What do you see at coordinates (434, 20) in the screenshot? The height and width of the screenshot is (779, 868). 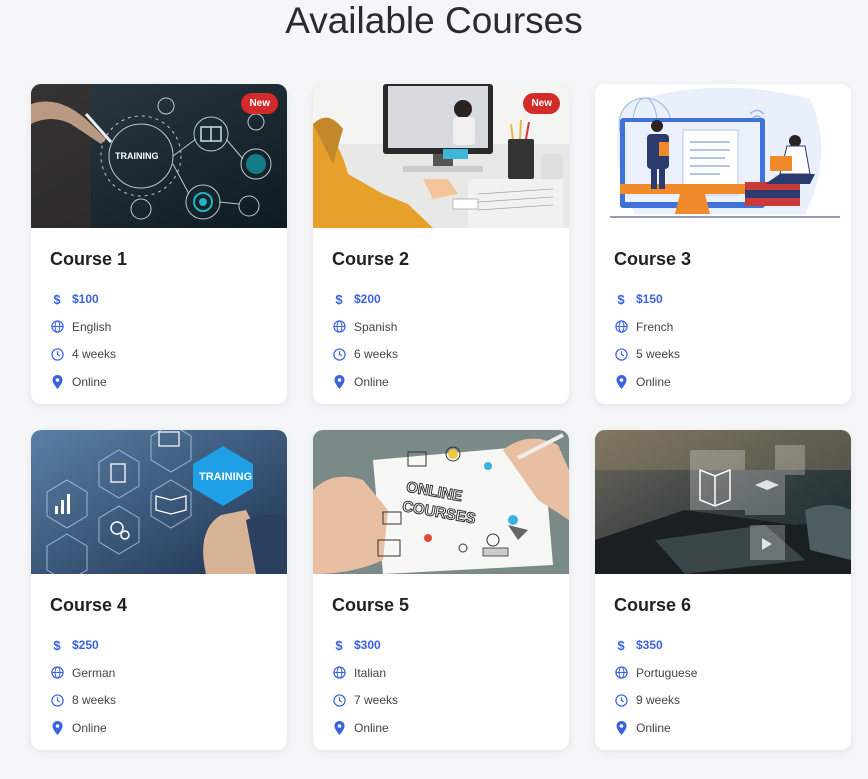 I see `page-title: Available Courses` at bounding box center [434, 20].